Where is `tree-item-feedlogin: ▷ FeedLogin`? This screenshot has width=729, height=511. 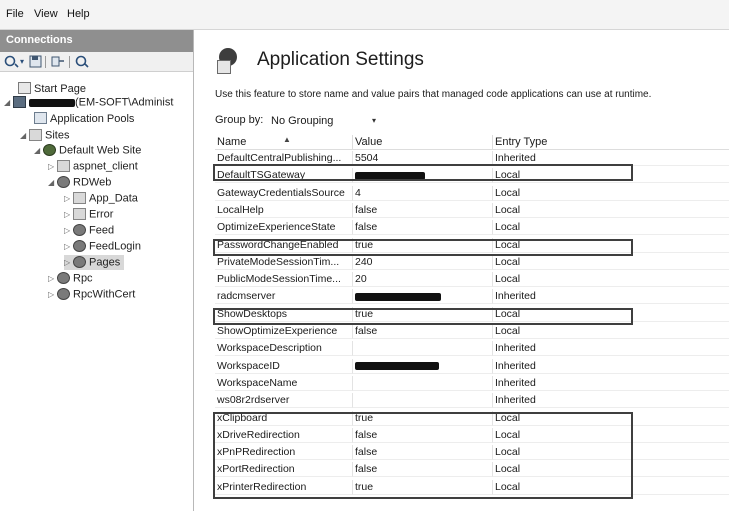 tree-item-feedlogin: ▷ FeedLogin is located at coordinates (102, 246).